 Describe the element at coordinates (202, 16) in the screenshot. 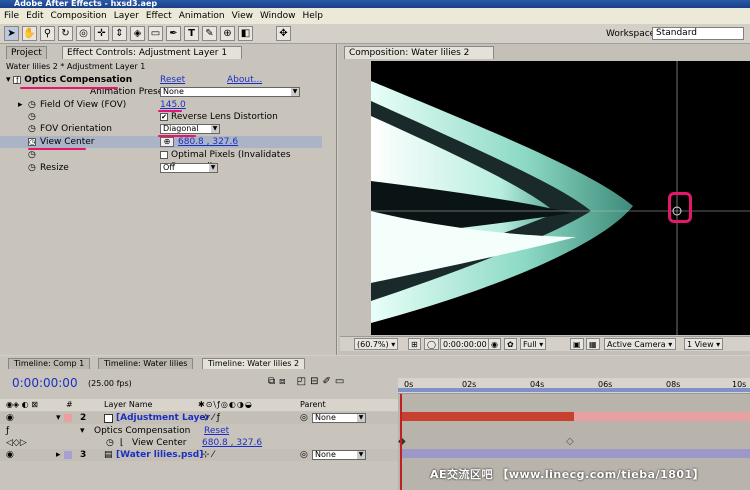

I see `menu-animation: Animation` at that location.